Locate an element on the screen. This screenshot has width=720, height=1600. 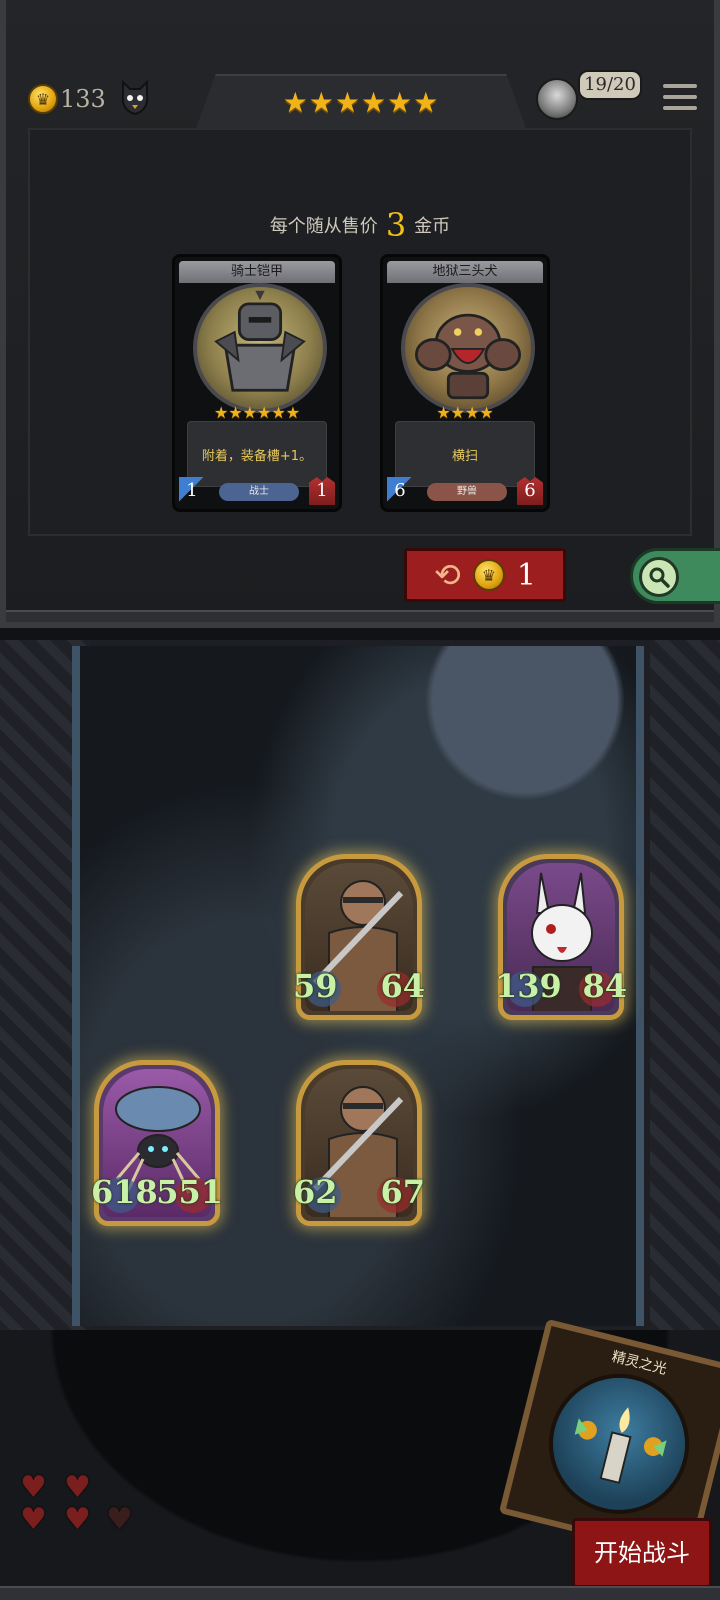
unit-health: 64 is located at coordinates (402, 986).